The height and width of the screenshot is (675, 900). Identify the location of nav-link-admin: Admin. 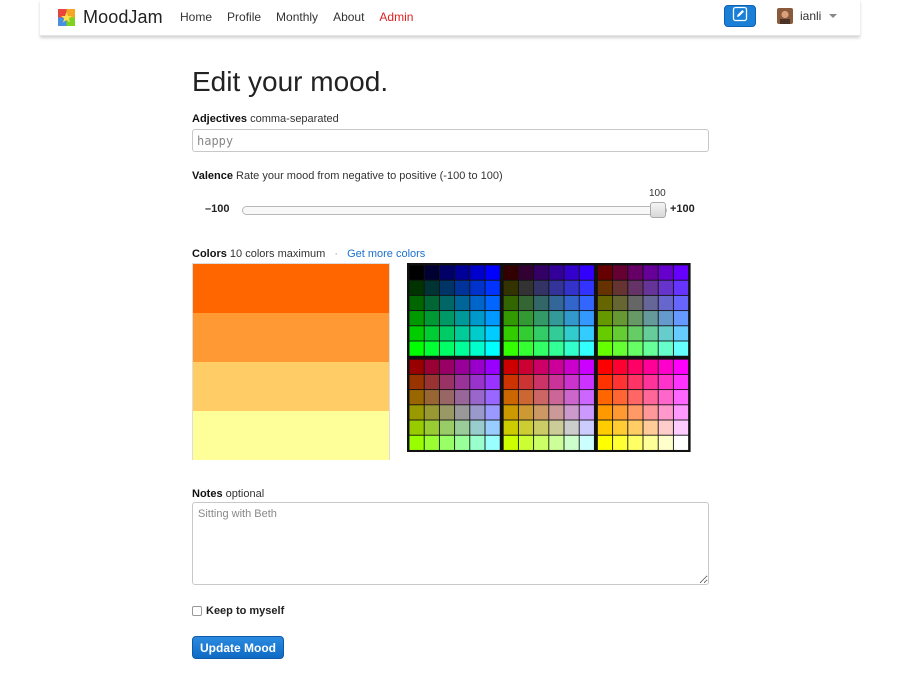
(396, 17).